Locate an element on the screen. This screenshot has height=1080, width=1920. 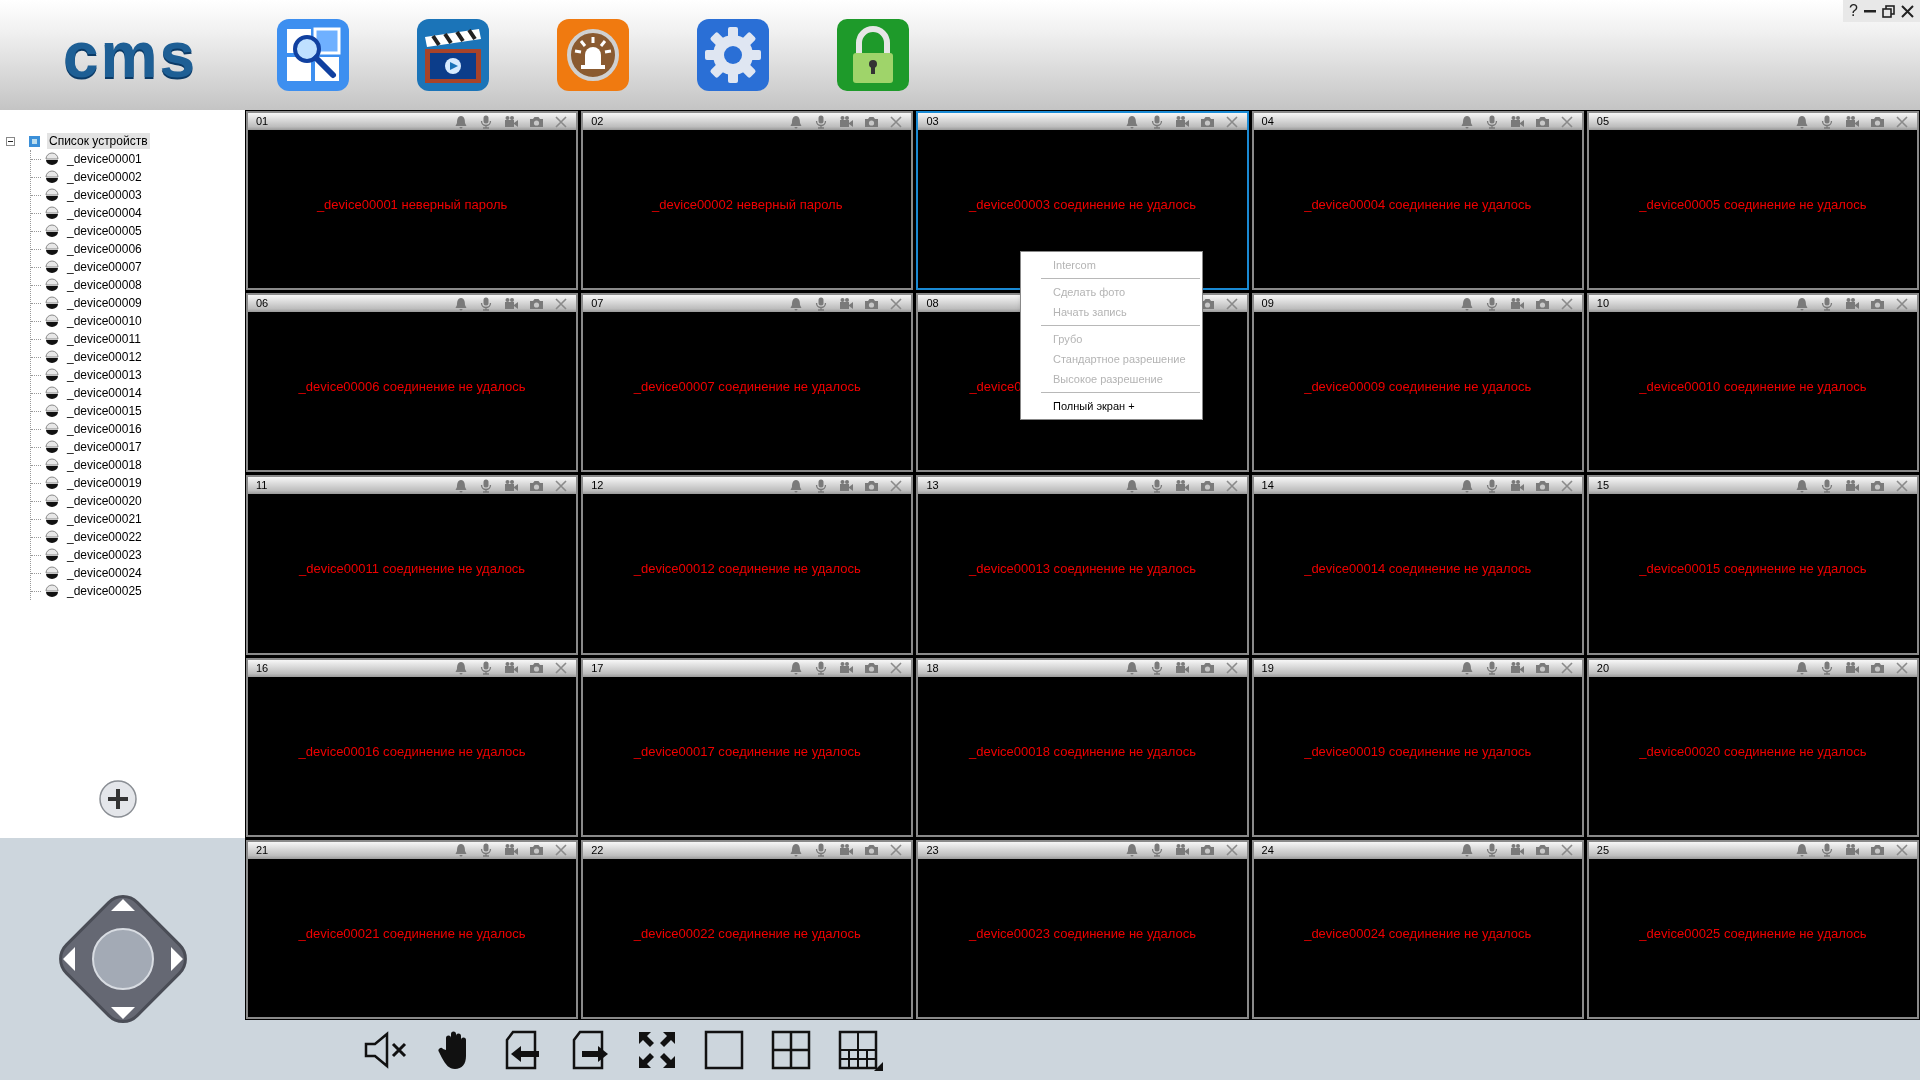
settings-icon is located at coordinates (733, 55).